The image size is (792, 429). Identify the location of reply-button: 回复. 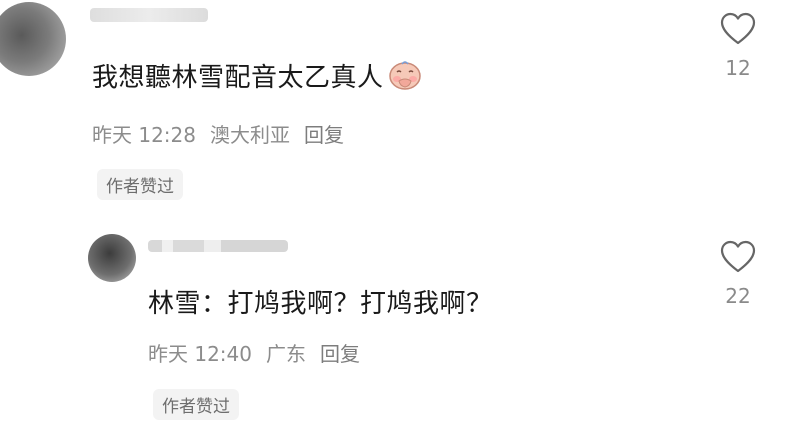
(324, 133).